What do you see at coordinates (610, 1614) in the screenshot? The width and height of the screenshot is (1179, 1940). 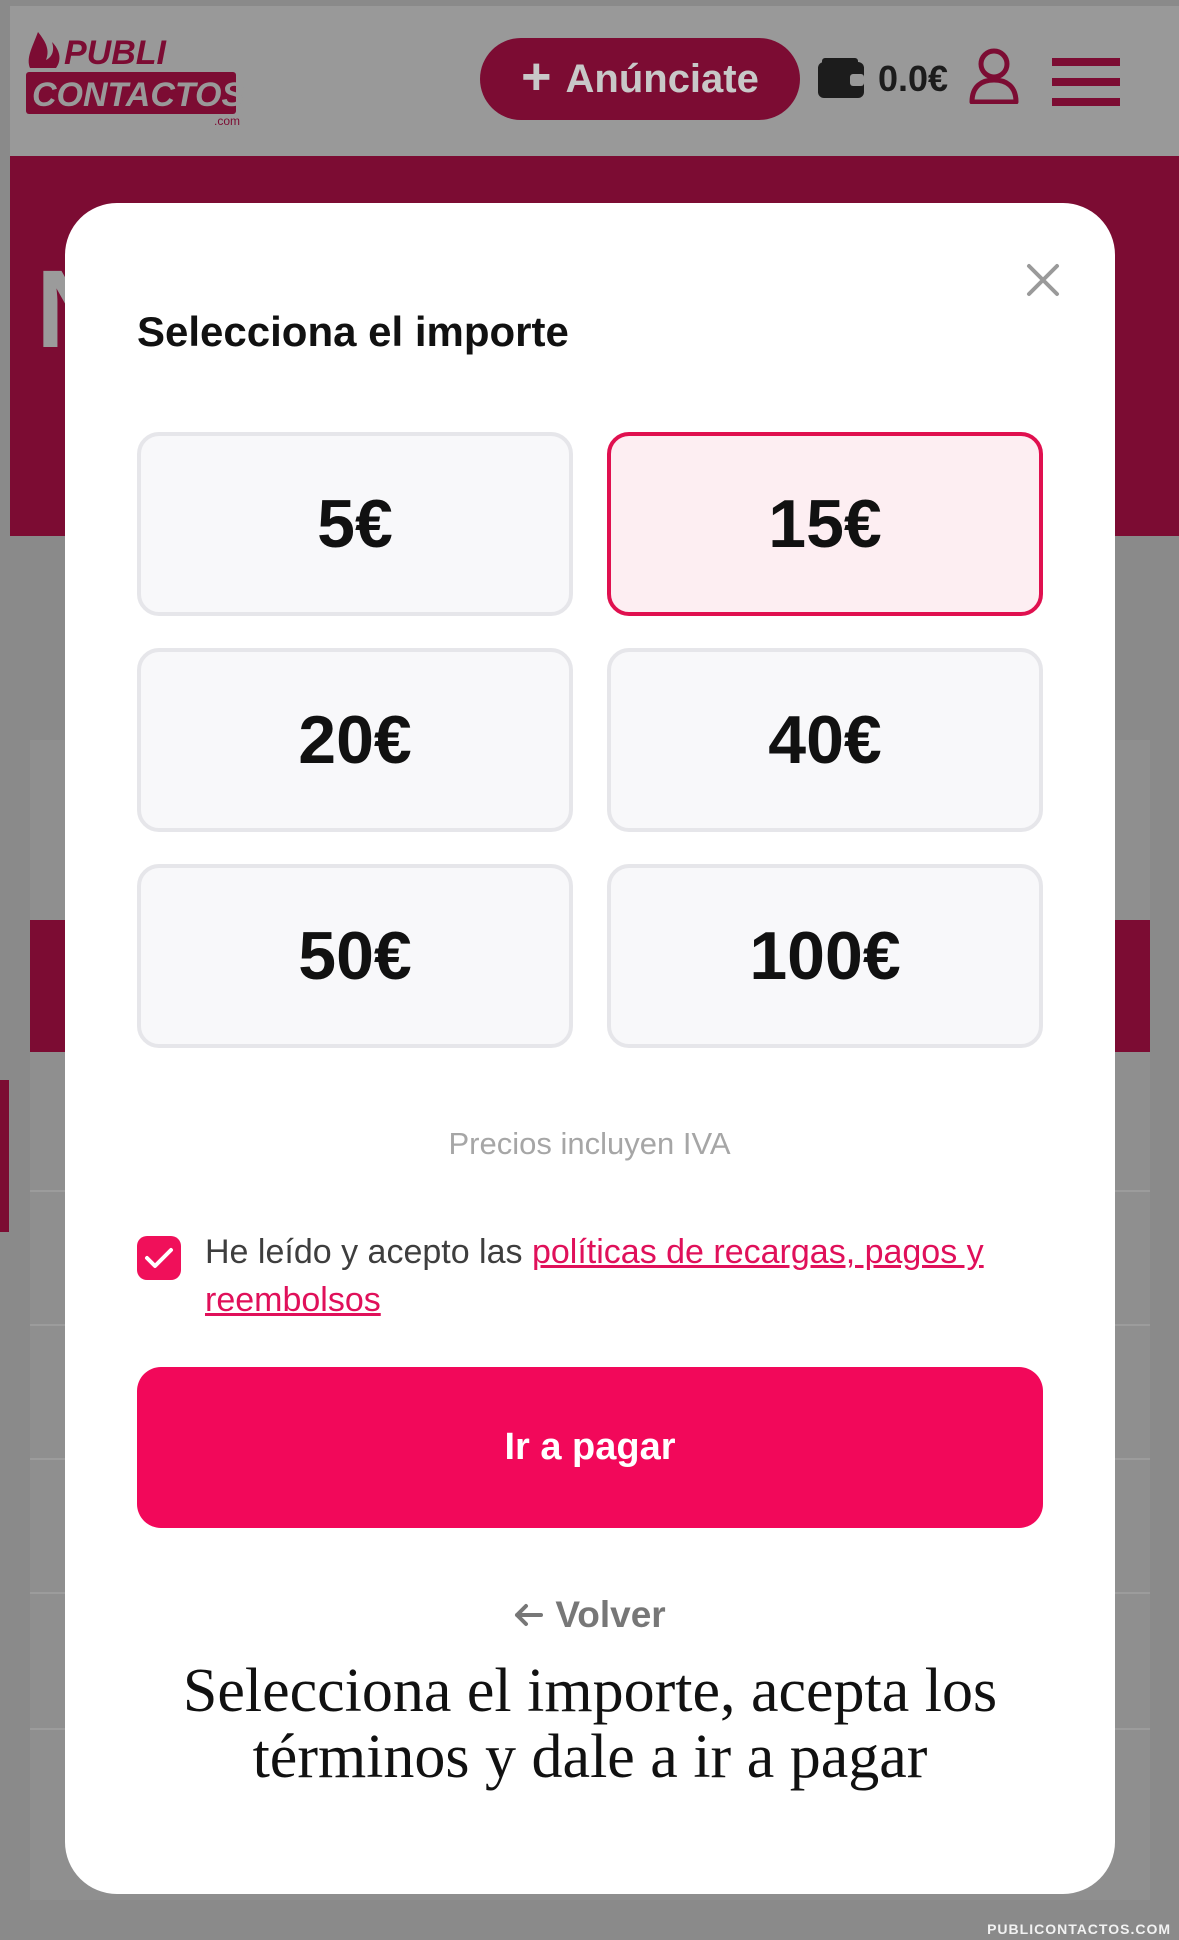 I see `back-label: Volver` at bounding box center [610, 1614].